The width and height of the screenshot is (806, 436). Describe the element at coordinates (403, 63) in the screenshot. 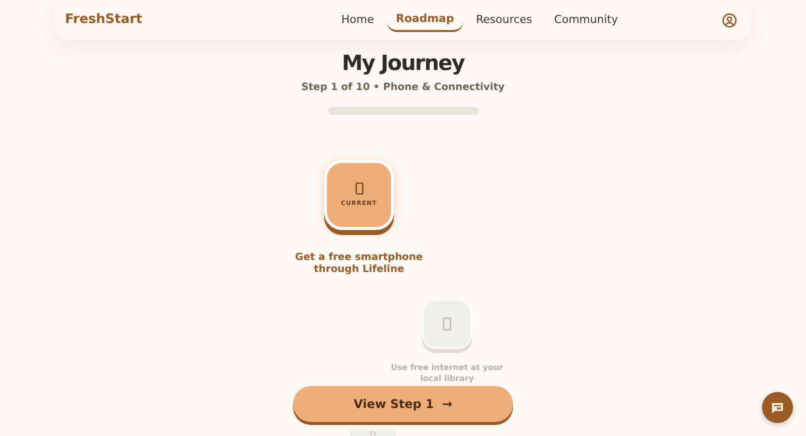

I see `page-title: My Journey` at that location.